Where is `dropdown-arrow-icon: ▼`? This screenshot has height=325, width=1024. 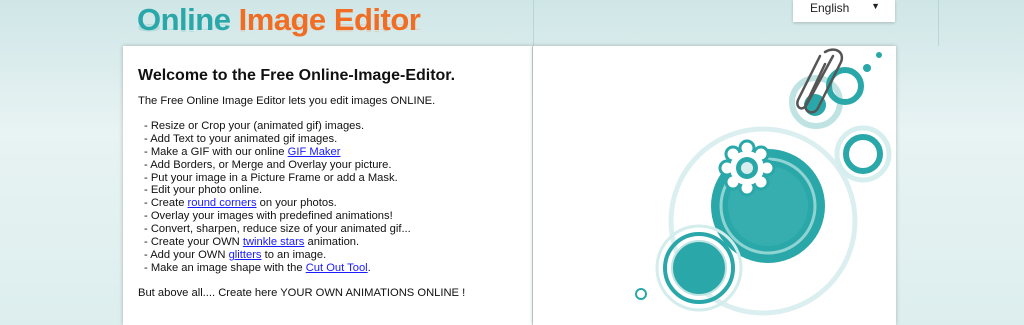
dropdown-arrow-icon: ▼ is located at coordinates (875, 6).